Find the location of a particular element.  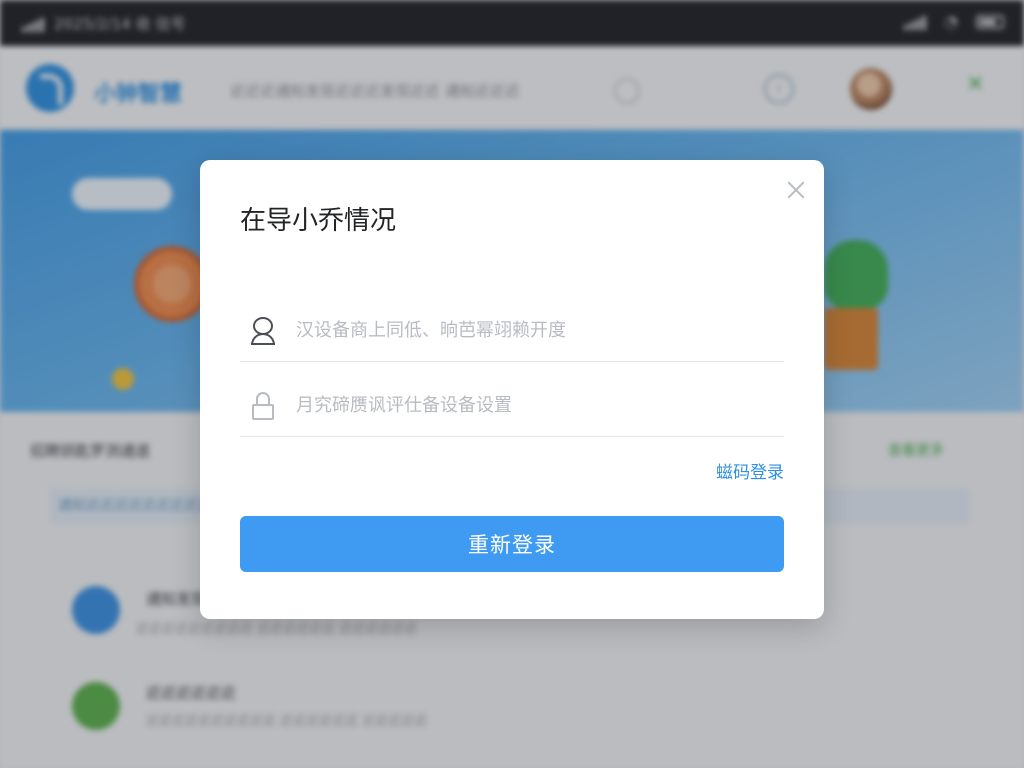

account-field is located at coordinates (512, 331).